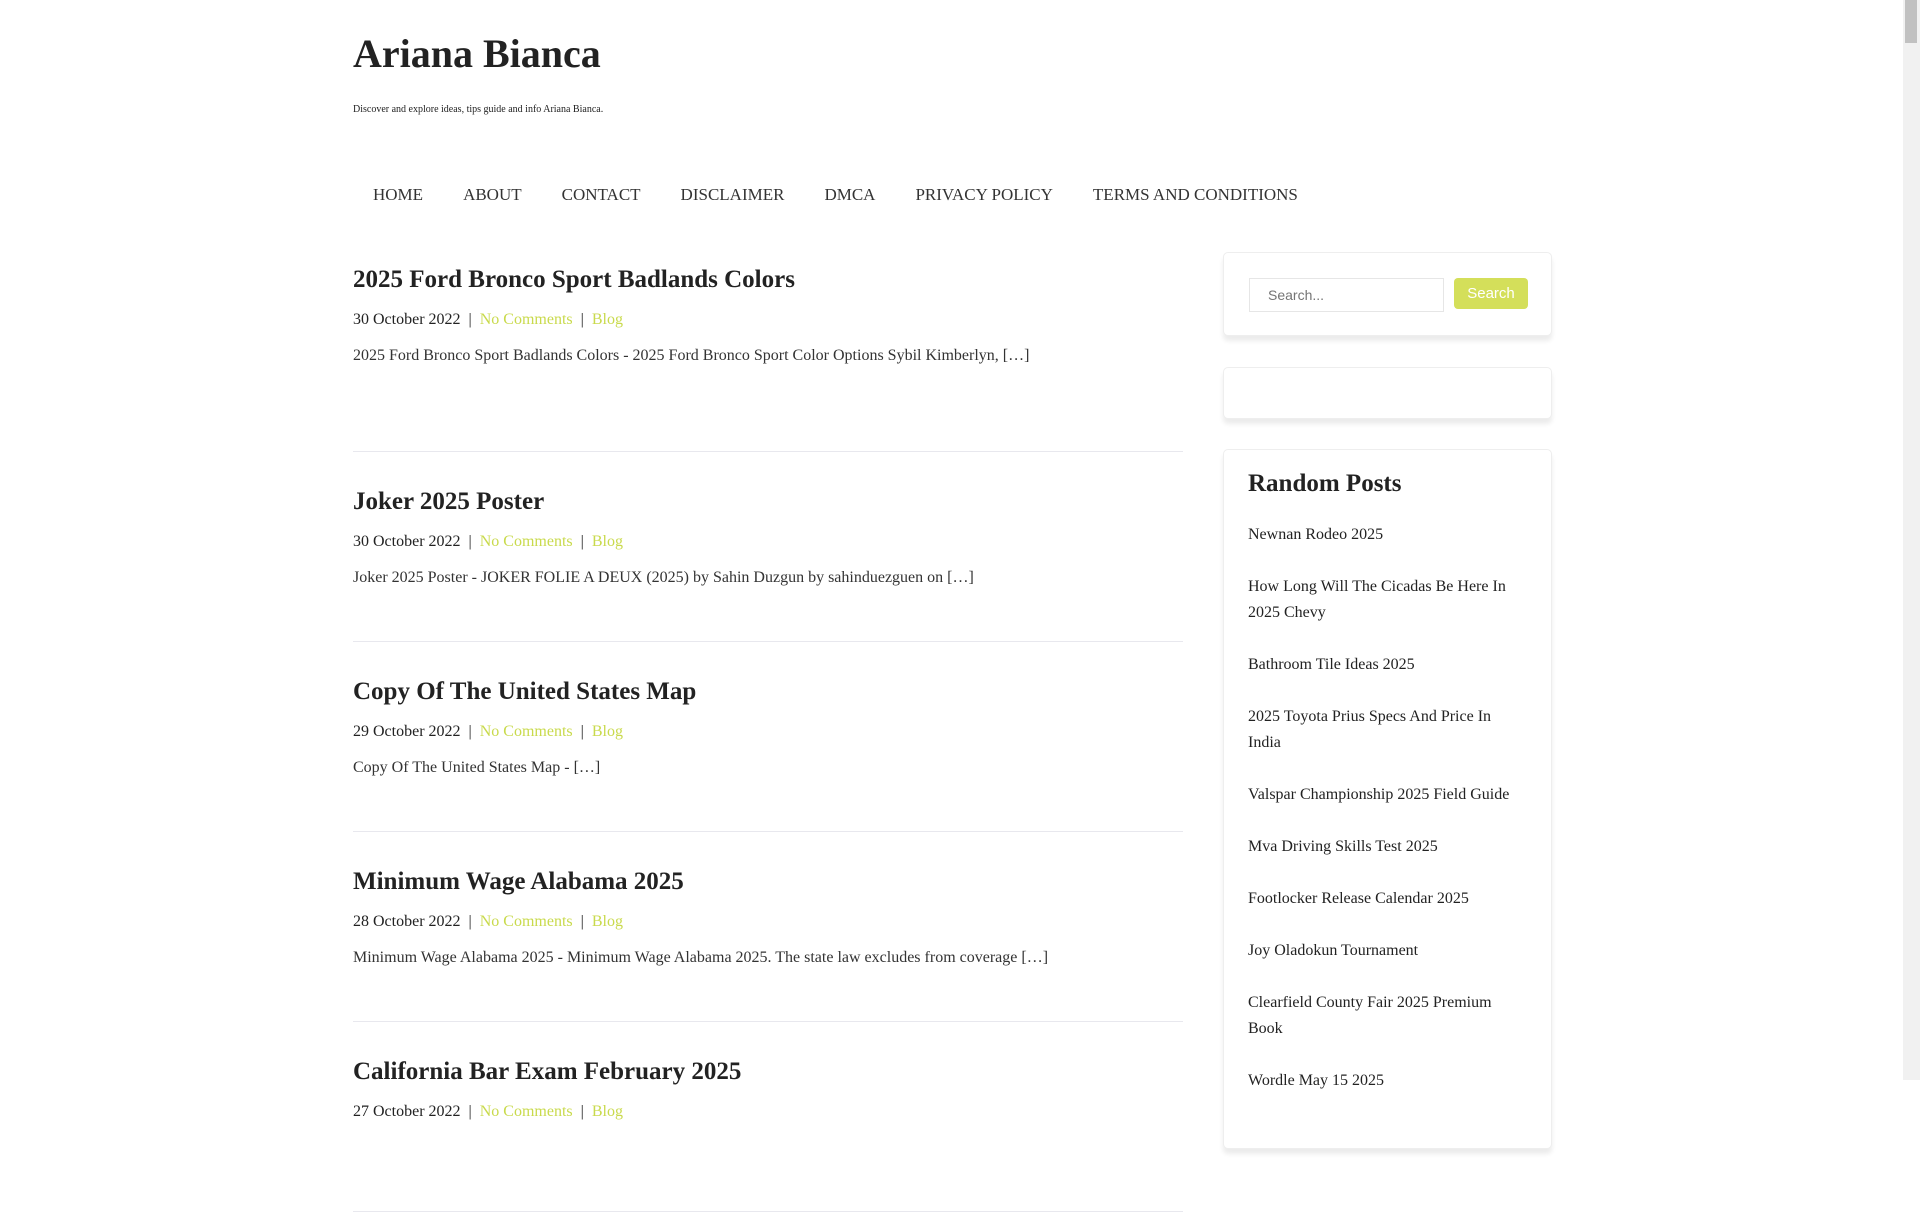 The width and height of the screenshot is (1920, 1212). What do you see at coordinates (1387, 847) in the screenshot?
I see `random-post-link: Mva Driving Skills Test 2025` at bounding box center [1387, 847].